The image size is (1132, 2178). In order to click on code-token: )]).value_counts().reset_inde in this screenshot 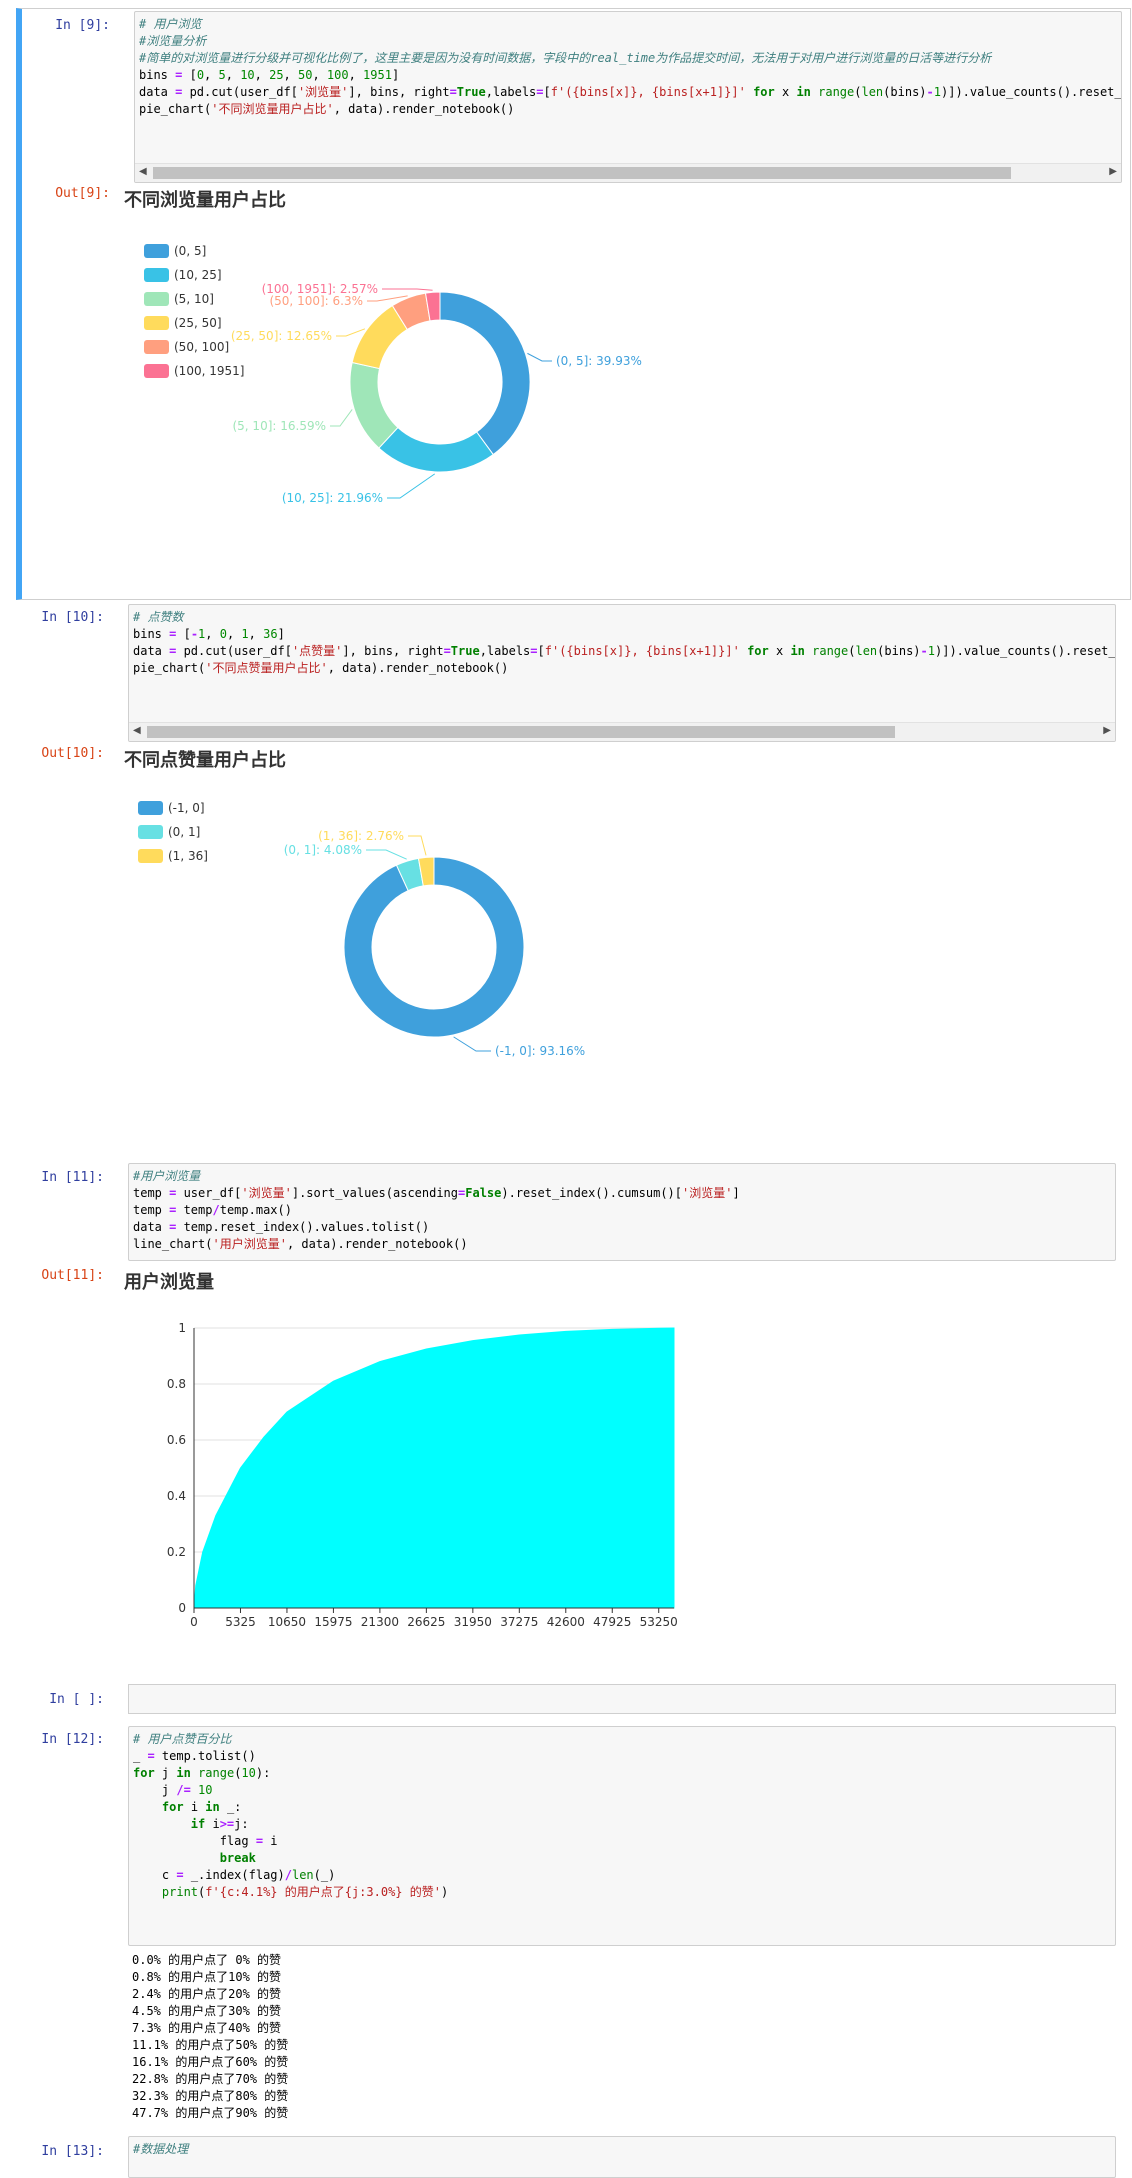, I will do `click(1025, 651)`.